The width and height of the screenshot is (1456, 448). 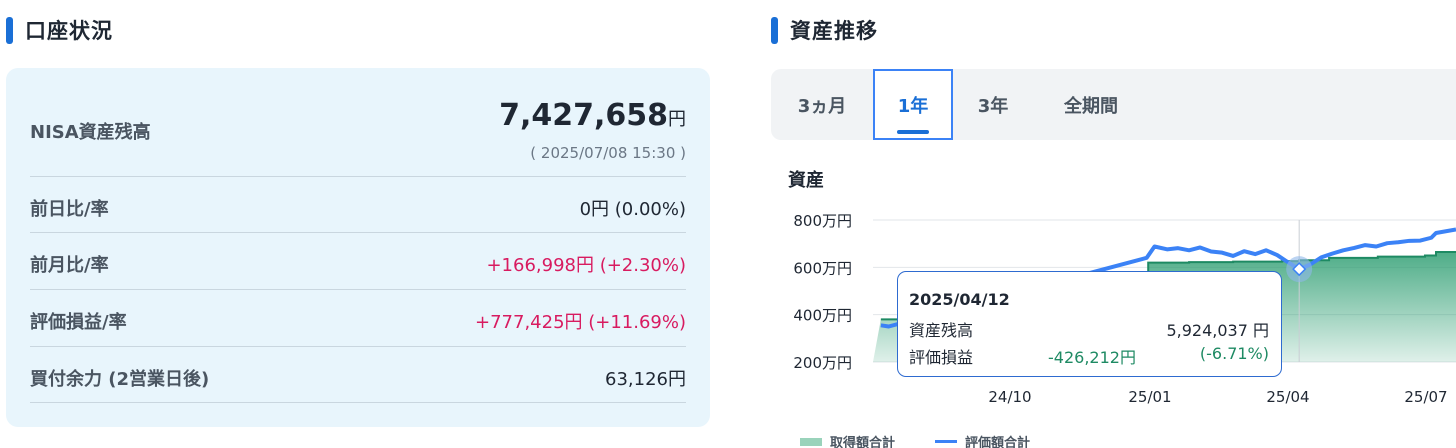 I want to click on legend-item-value: 評価額合計, so click(x=982, y=440).